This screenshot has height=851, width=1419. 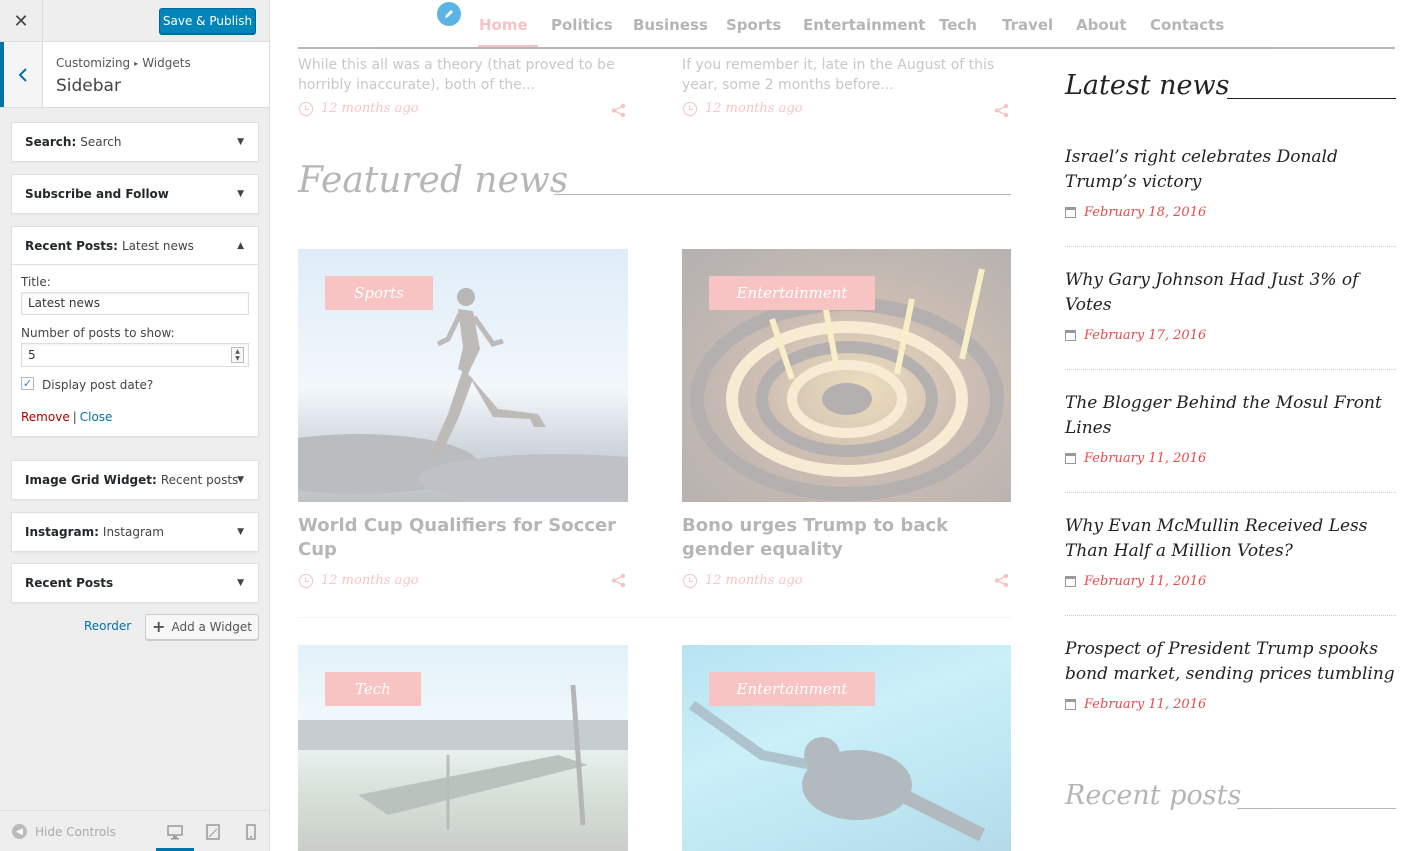 I want to click on nav-item-politics: Politics, so click(x=582, y=25).